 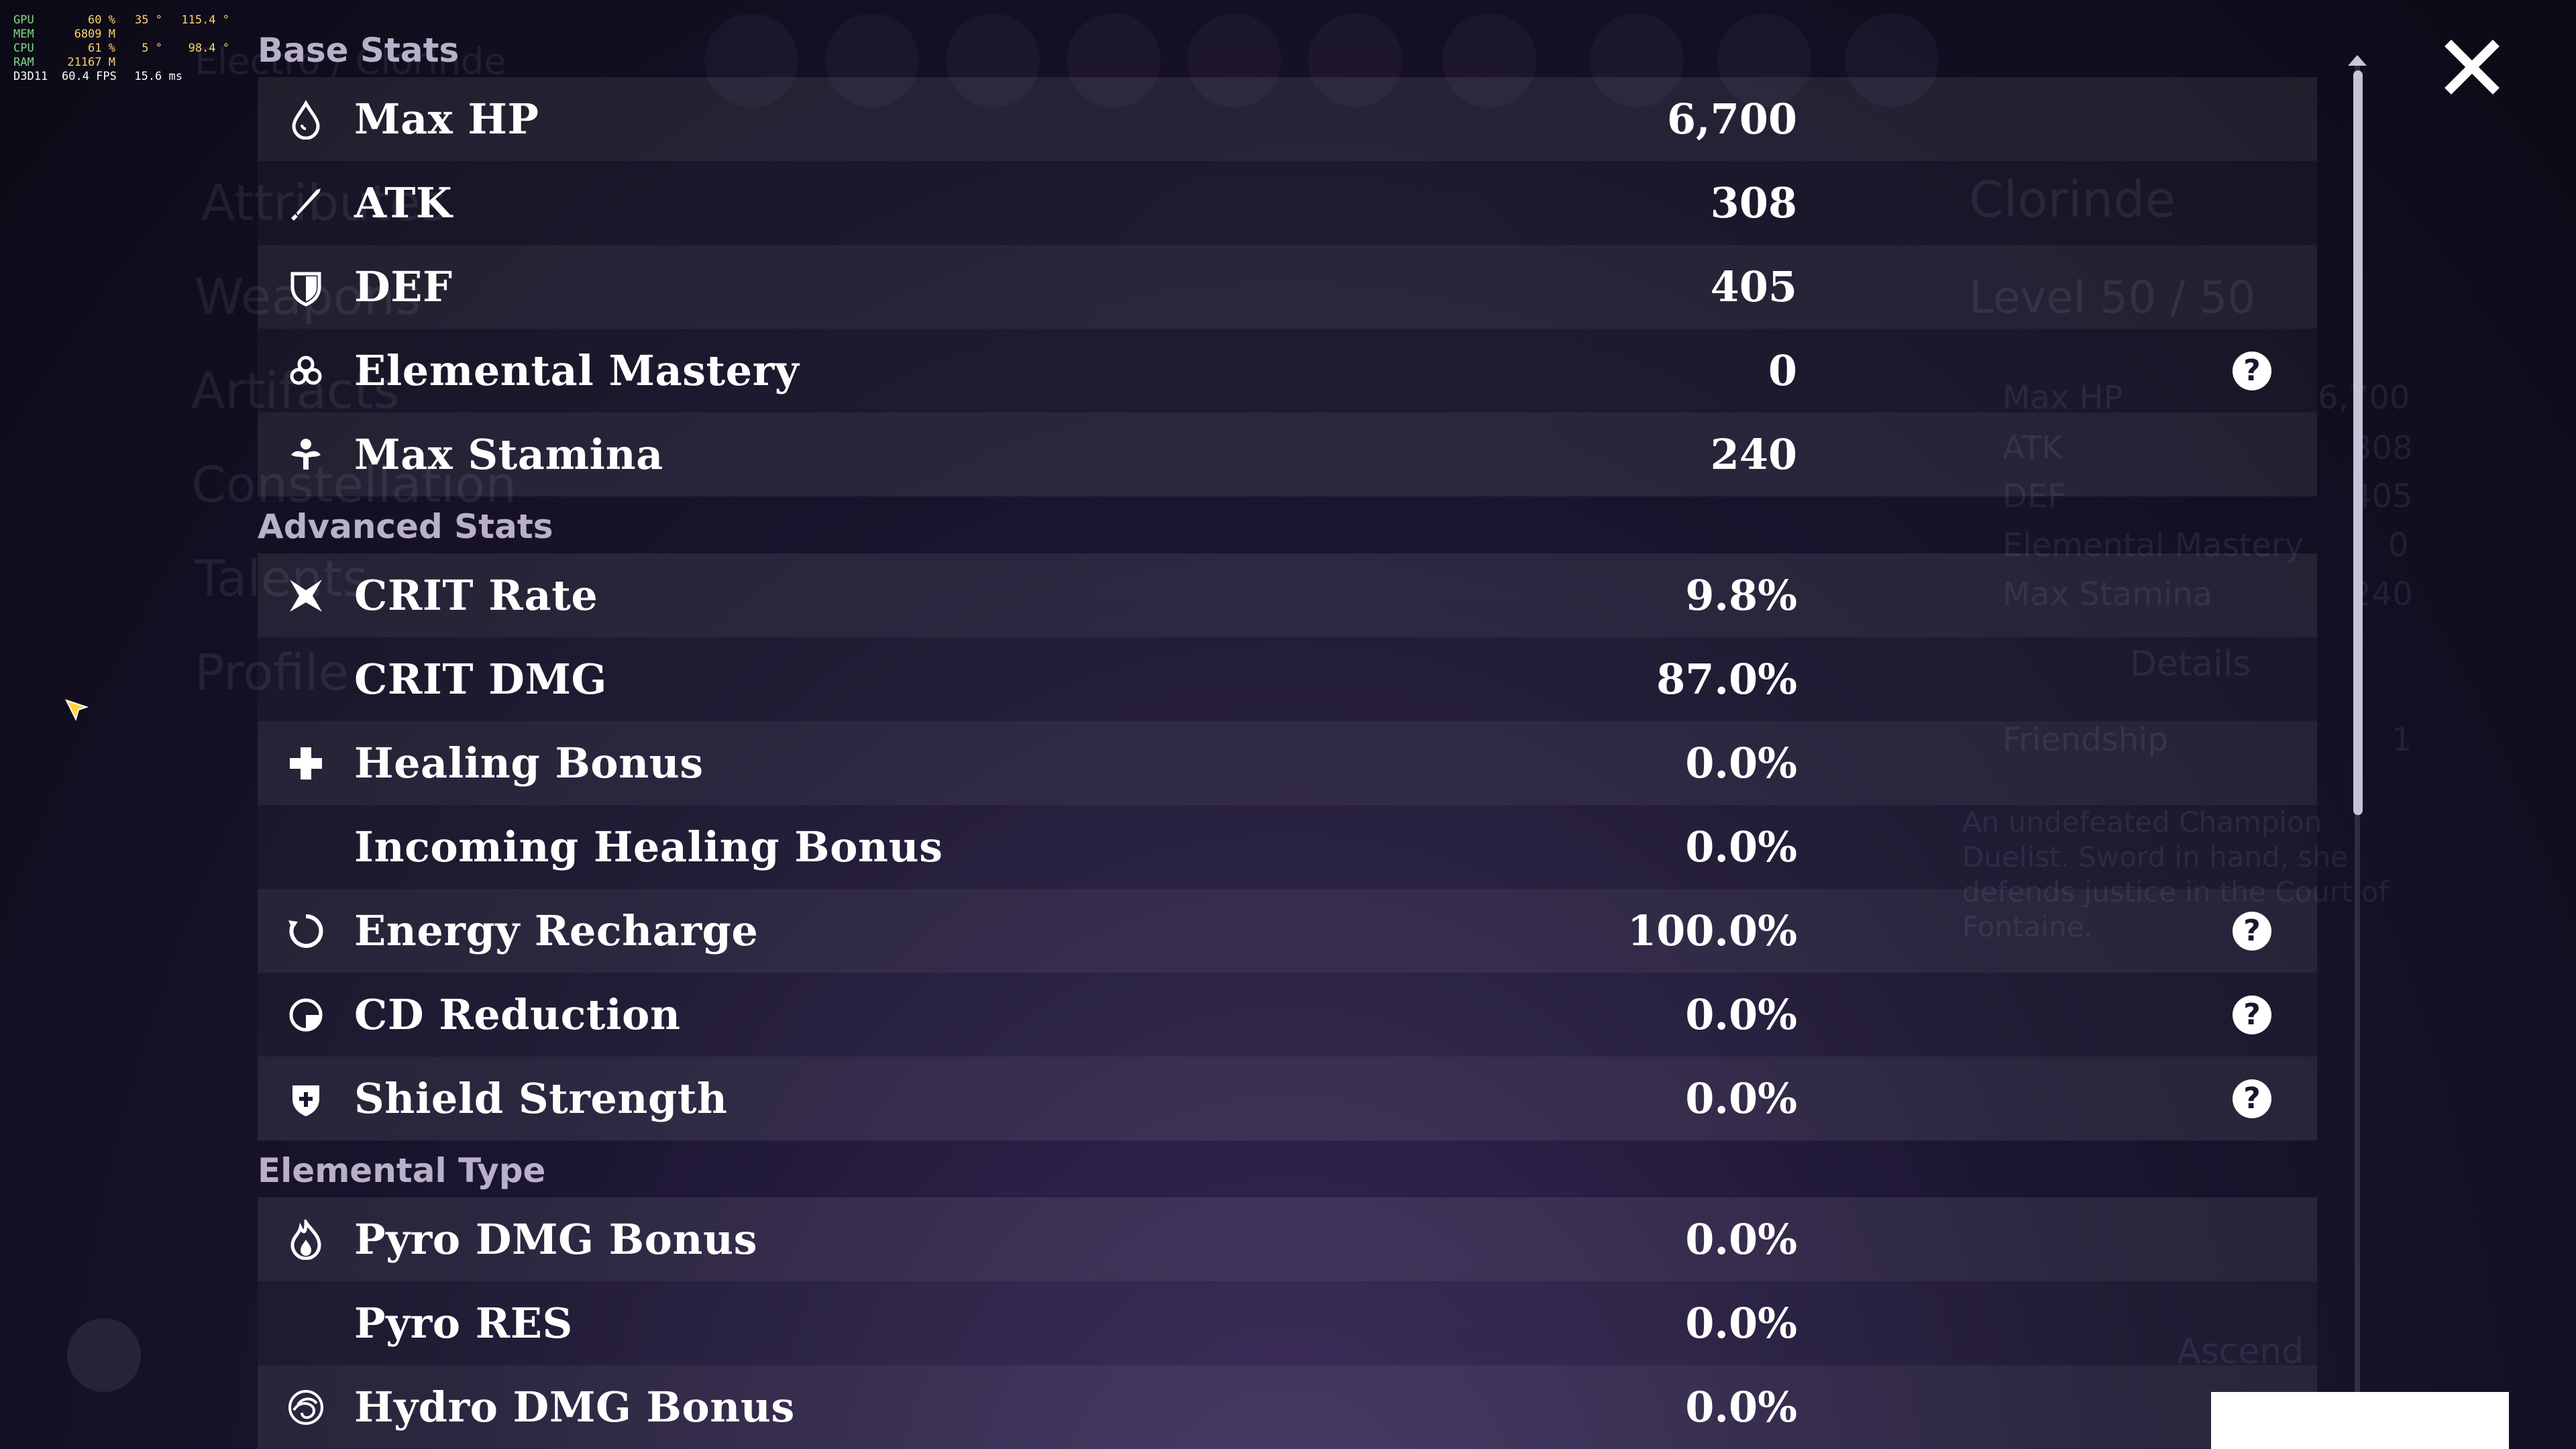 I want to click on stat-row: DEF 405, so click(x=1287, y=287).